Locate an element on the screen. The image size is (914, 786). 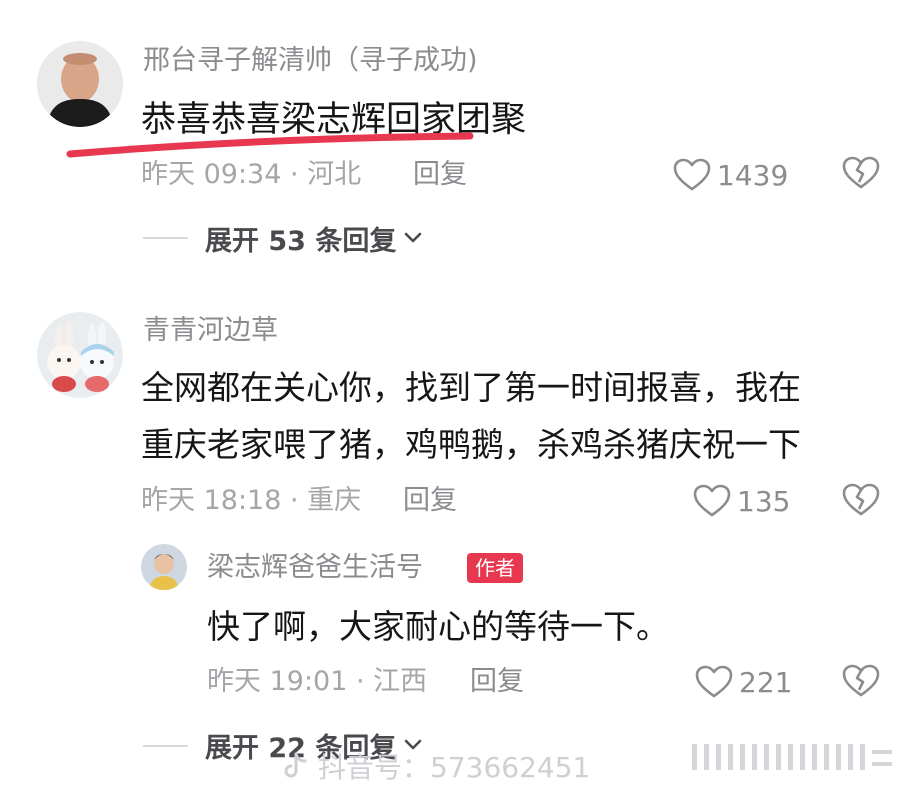
comment-text: 重庆老家喂了猪，鸡鸭鹅，杀鸡杀猪庆祝一下 is located at coordinates (471, 444).